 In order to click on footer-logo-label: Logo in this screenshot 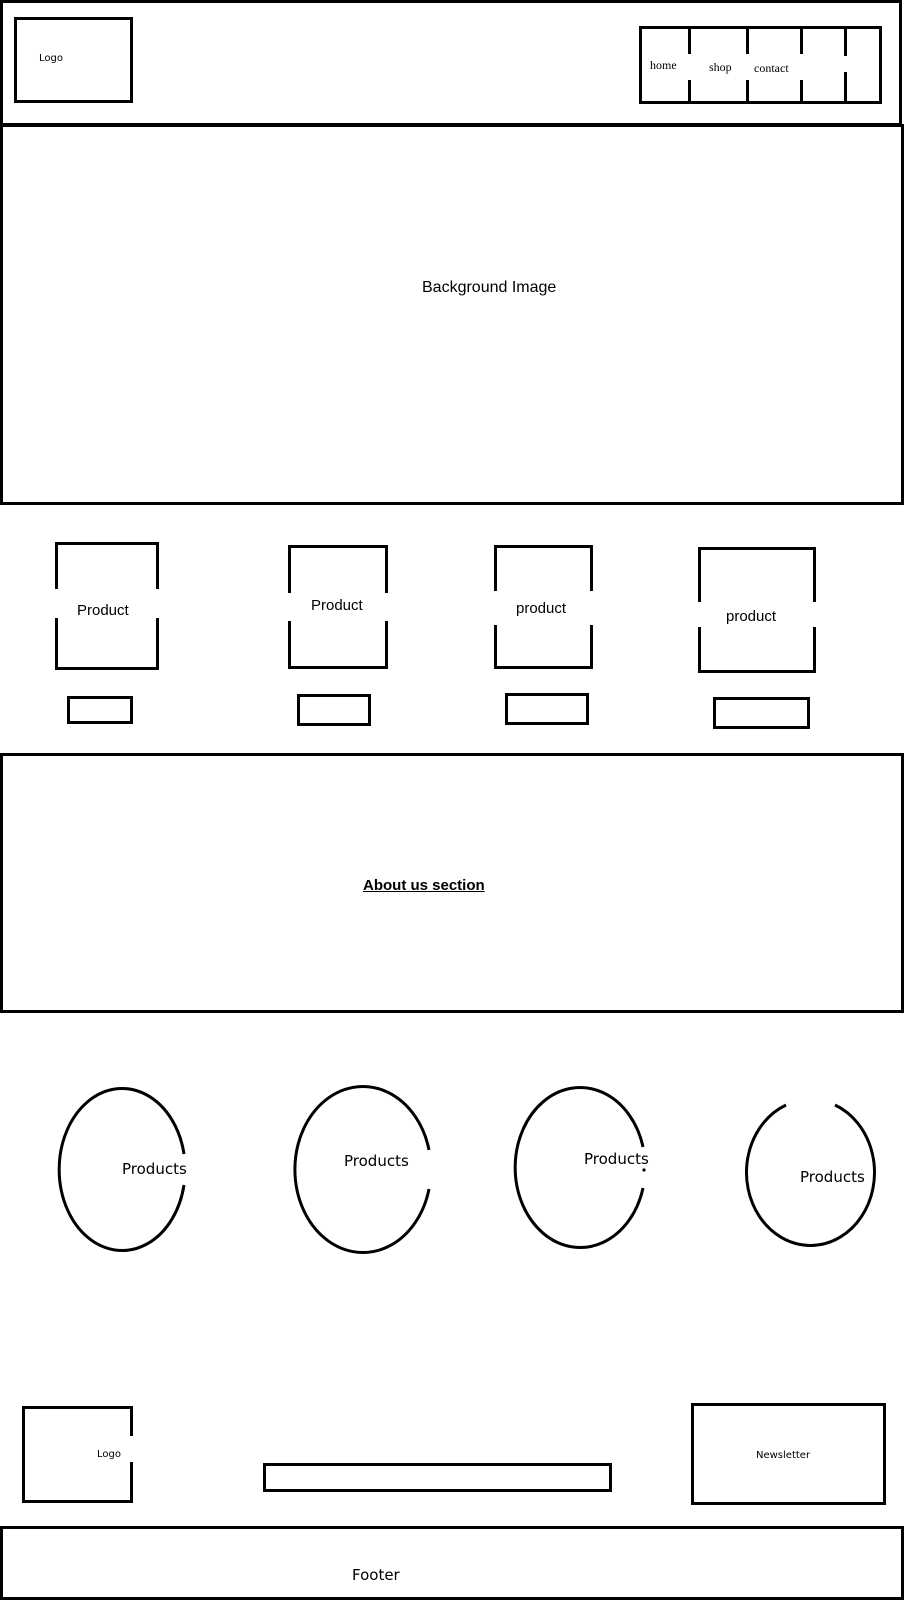, I will do `click(109, 1454)`.